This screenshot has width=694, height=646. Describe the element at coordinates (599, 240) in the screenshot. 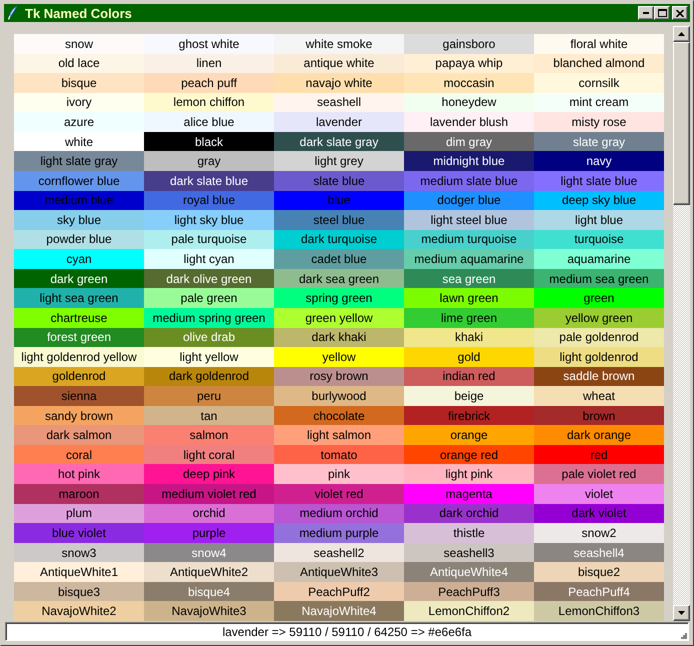

I see `color-swatch: turquoise` at that location.